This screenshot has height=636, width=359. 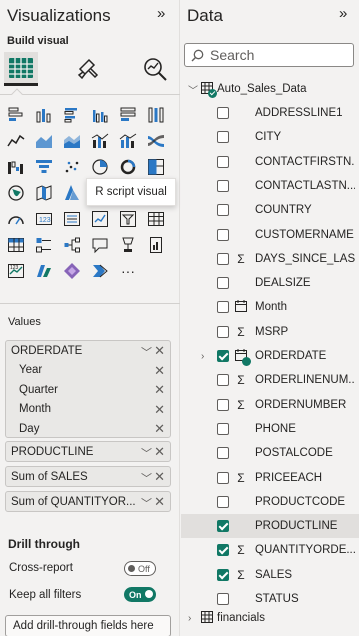 I want to click on field-item: CITY, so click(x=270, y=137).